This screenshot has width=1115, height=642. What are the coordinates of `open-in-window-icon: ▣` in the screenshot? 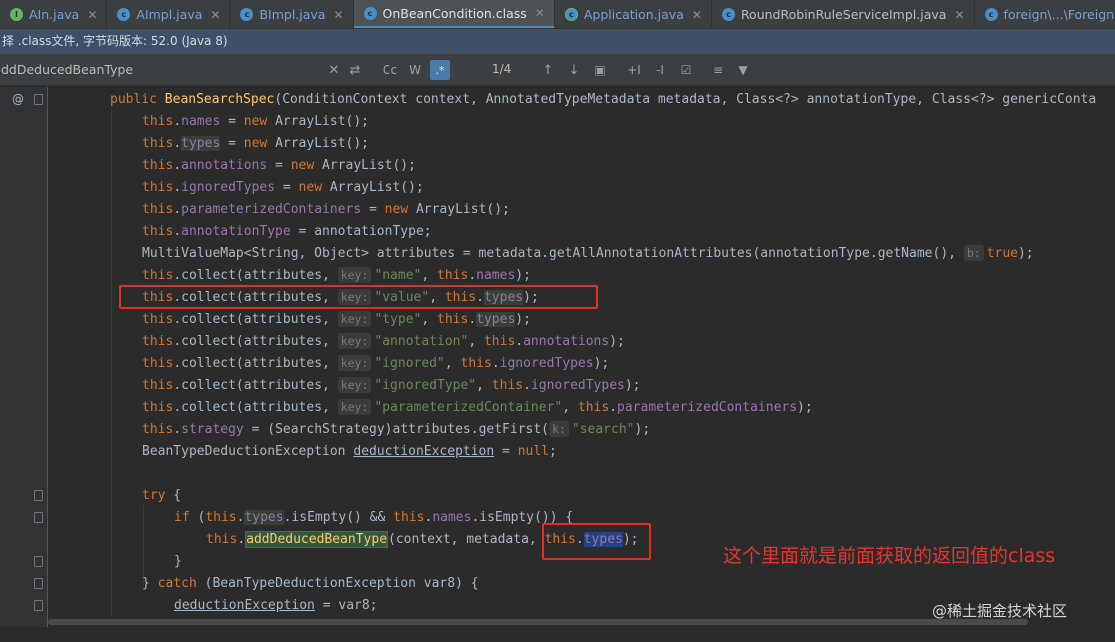 It's located at (600, 70).